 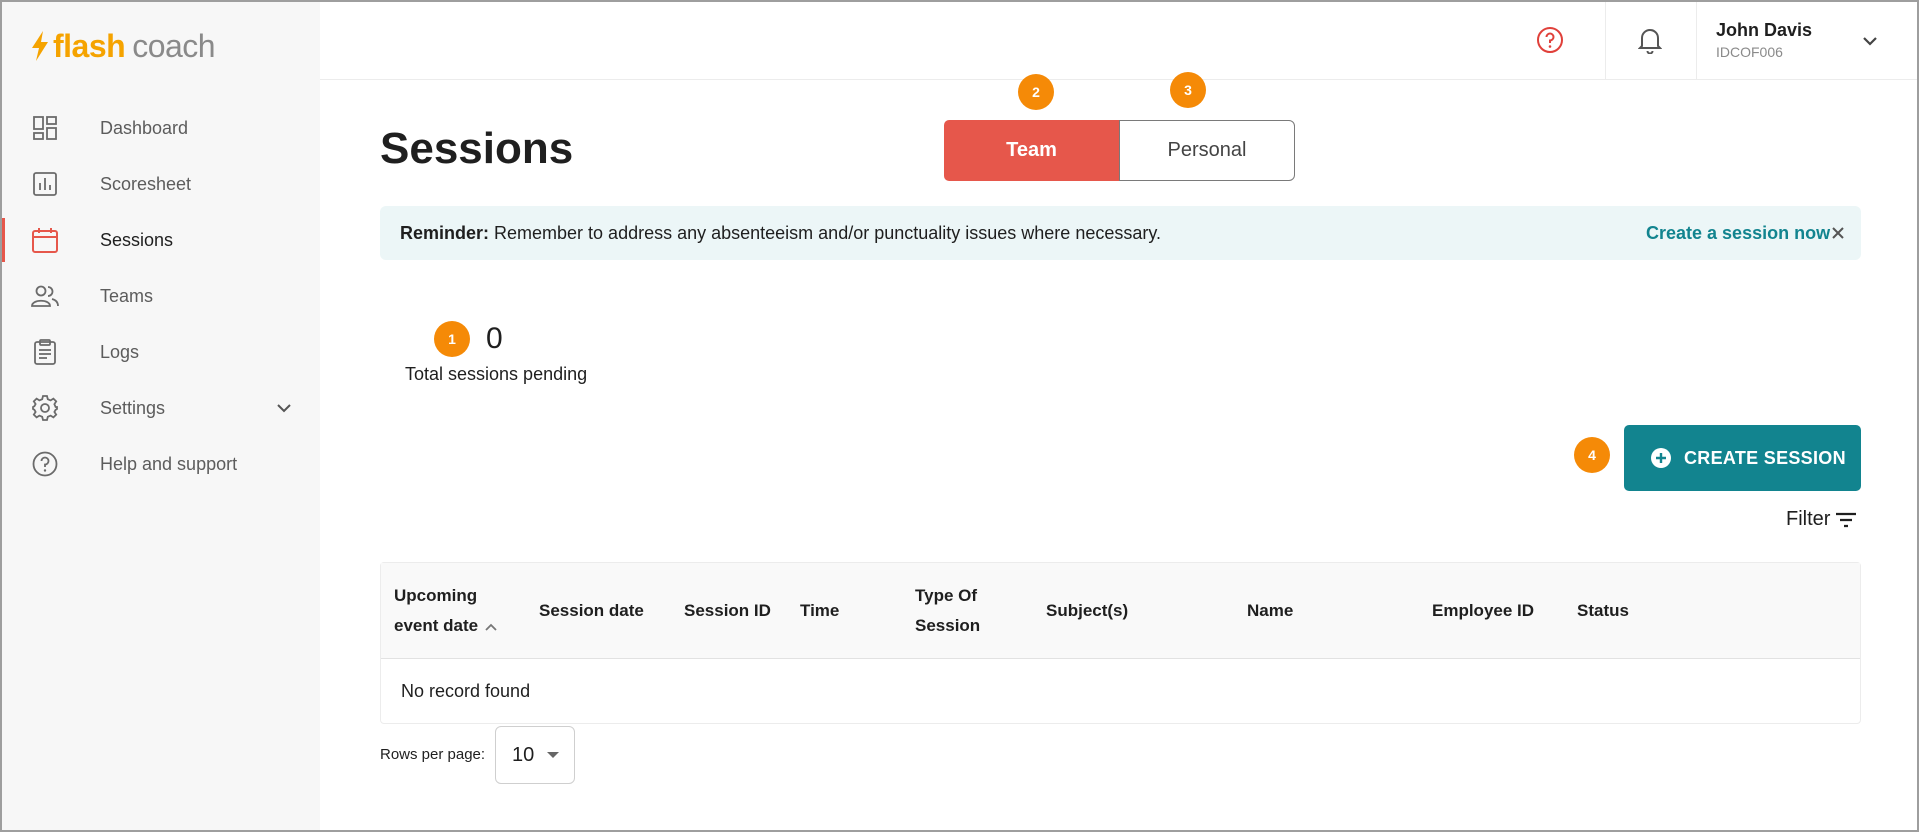 I want to click on help-button, so click(x=1550, y=40).